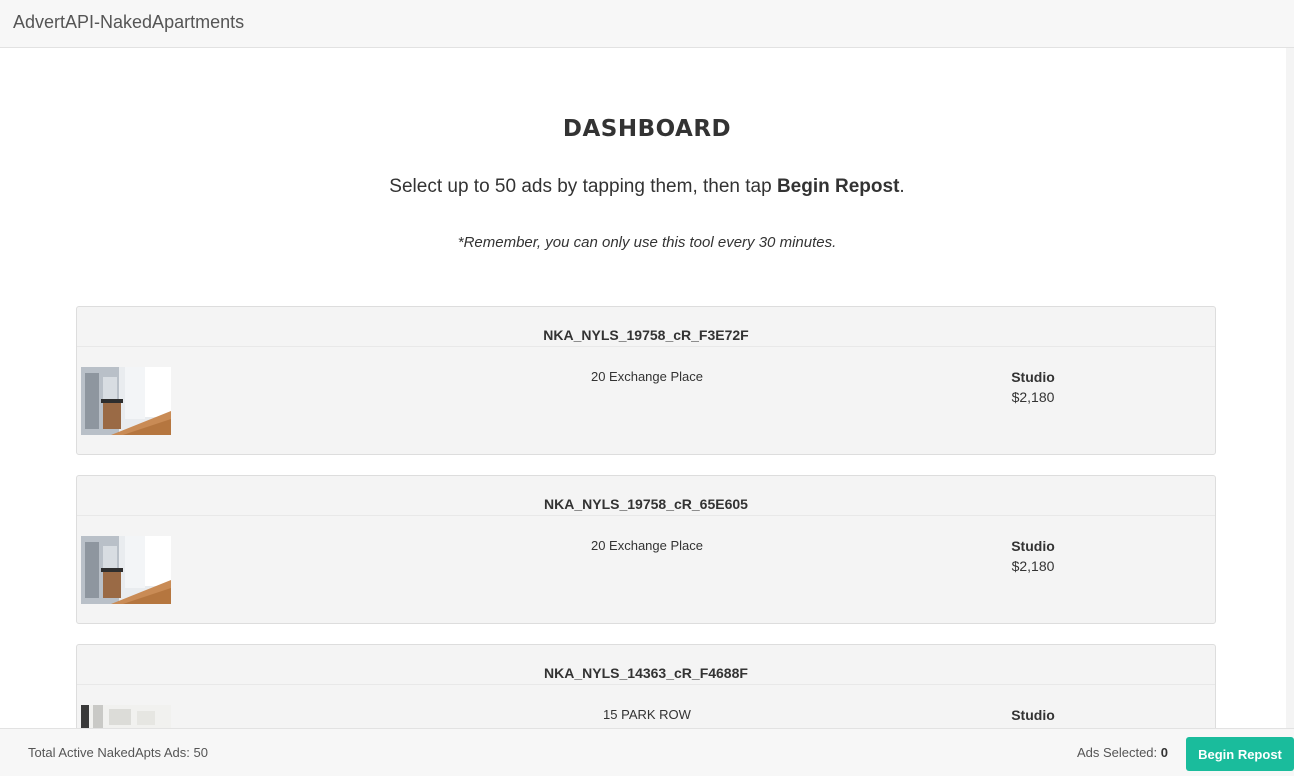  I want to click on intro-bold: Begin Repost, so click(838, 186).